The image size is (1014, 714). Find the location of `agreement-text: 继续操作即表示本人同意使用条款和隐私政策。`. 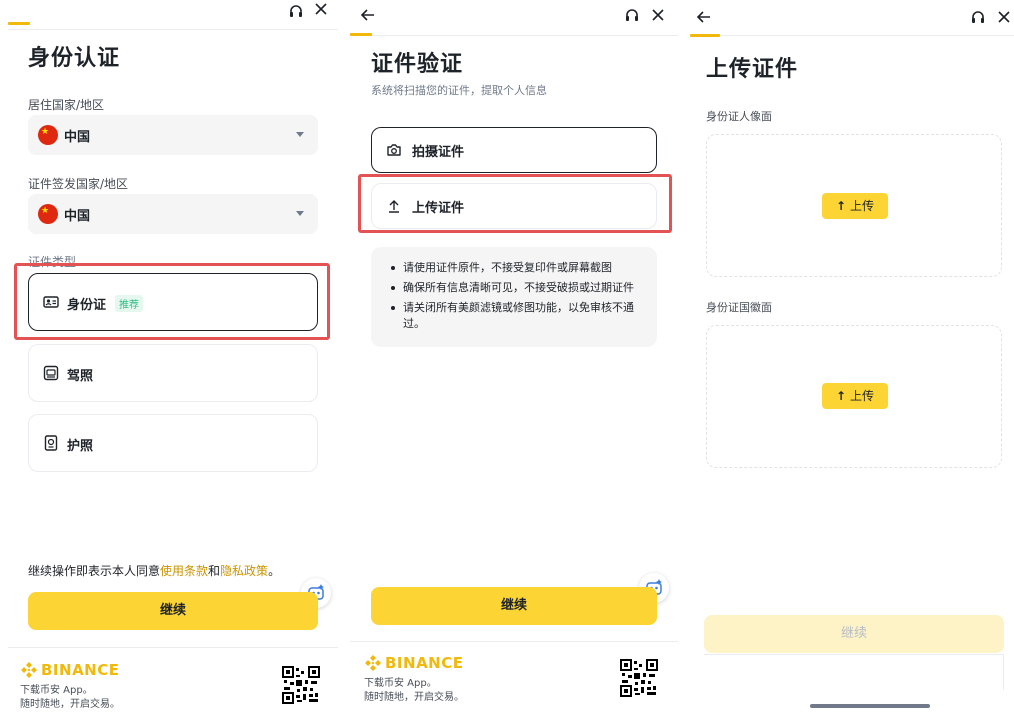

agreement-text: 继续操作即表示本人同意使用条款和隐私政策。 is located at coordinates (154, 570).